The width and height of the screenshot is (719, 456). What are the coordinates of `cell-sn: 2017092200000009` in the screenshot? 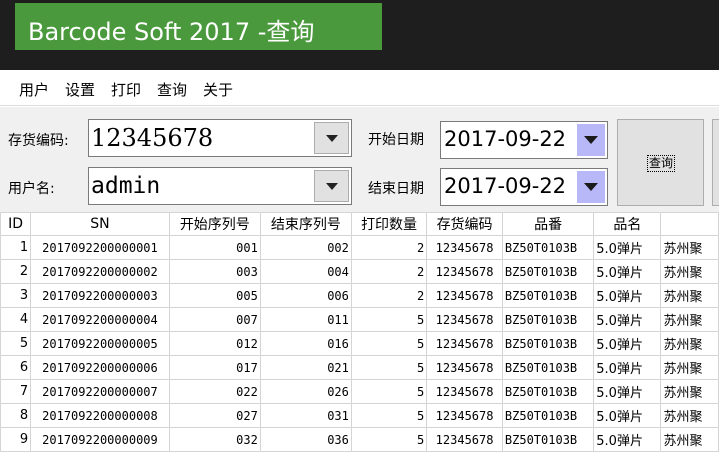 It's located at (100, 439).